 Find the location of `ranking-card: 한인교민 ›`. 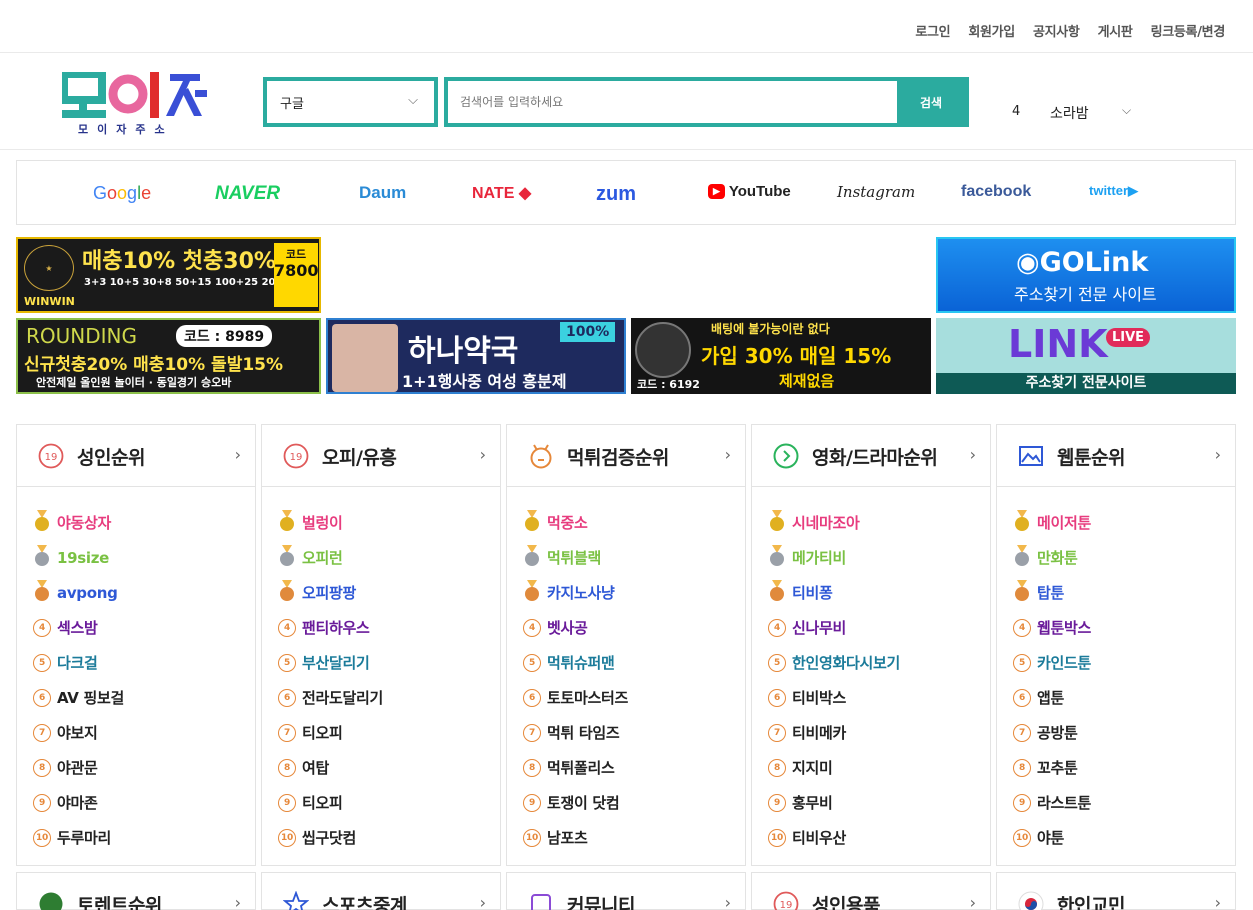

ranking-card: 한인교민 › is located at coordinates (1116, 891).